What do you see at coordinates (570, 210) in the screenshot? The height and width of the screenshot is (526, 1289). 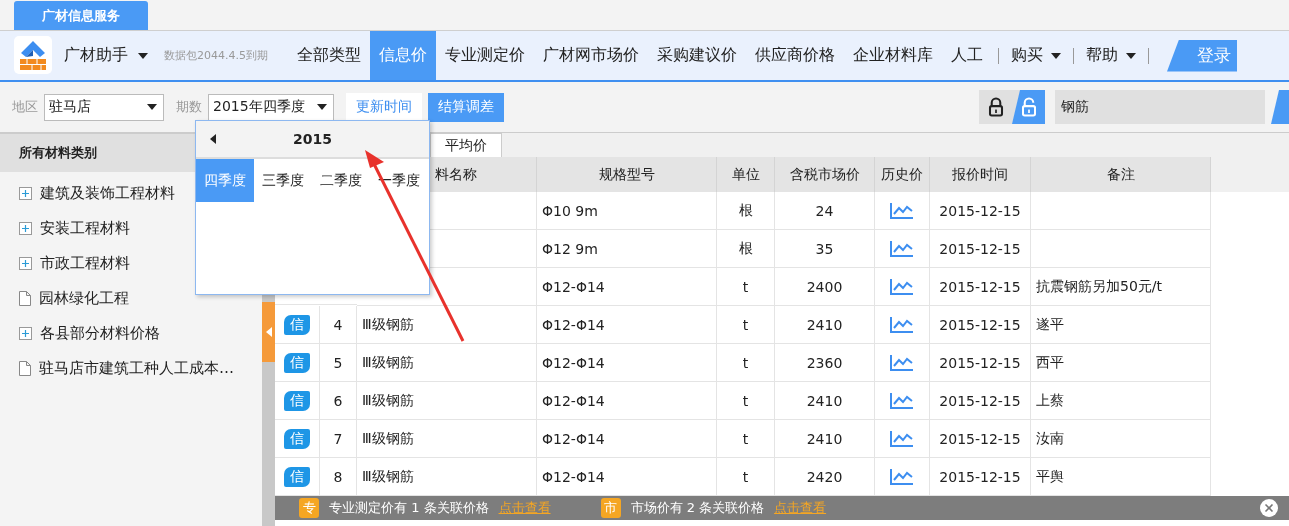 I see `table-cell: Φ10 9m` at bounding box center [570, 210].